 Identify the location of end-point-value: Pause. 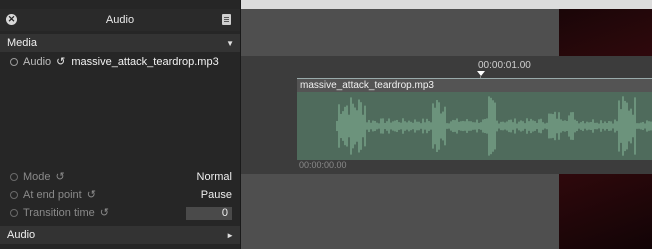
(216, 195).